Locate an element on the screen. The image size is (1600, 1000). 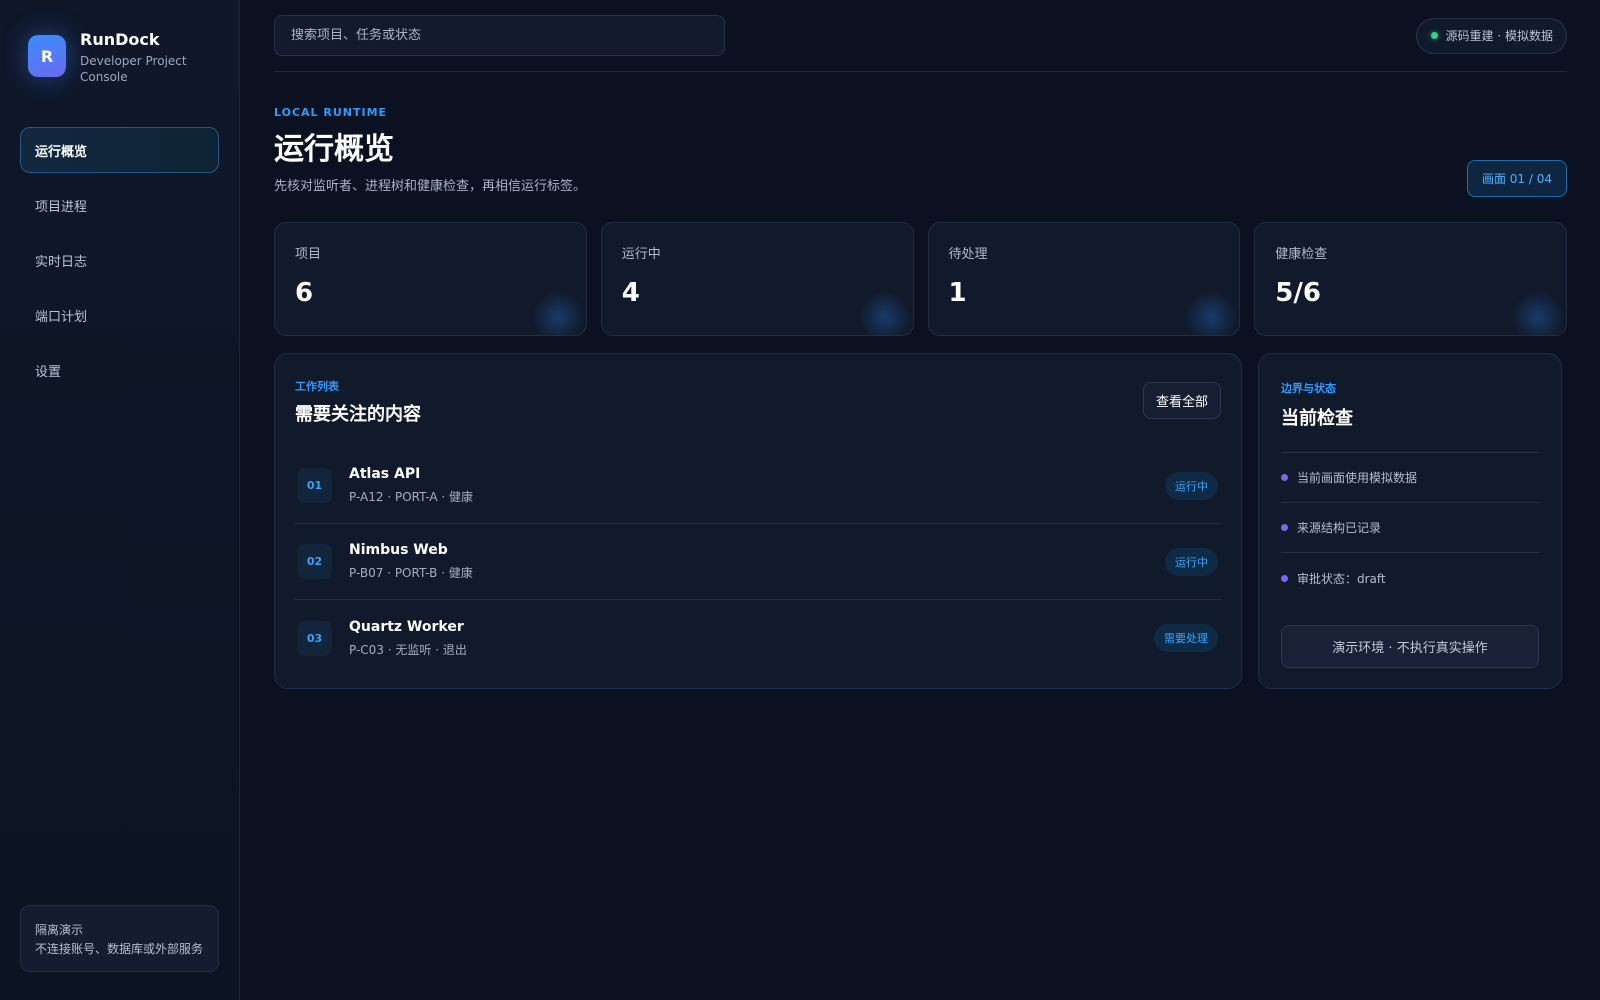
sidebar-item-settings: 设置 is located at coordinates (119, 370).